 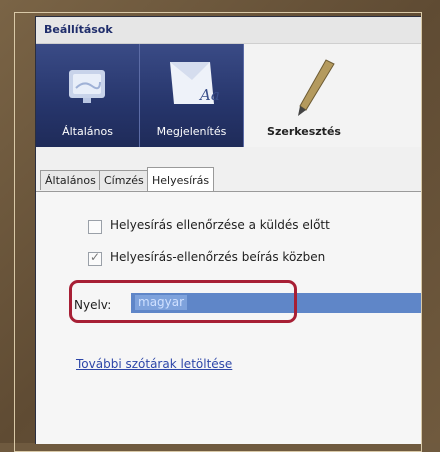 What do you see at coordinates (316, 87) in the screenshot?
I see `pen-icon` at bounding box center [316, 87].